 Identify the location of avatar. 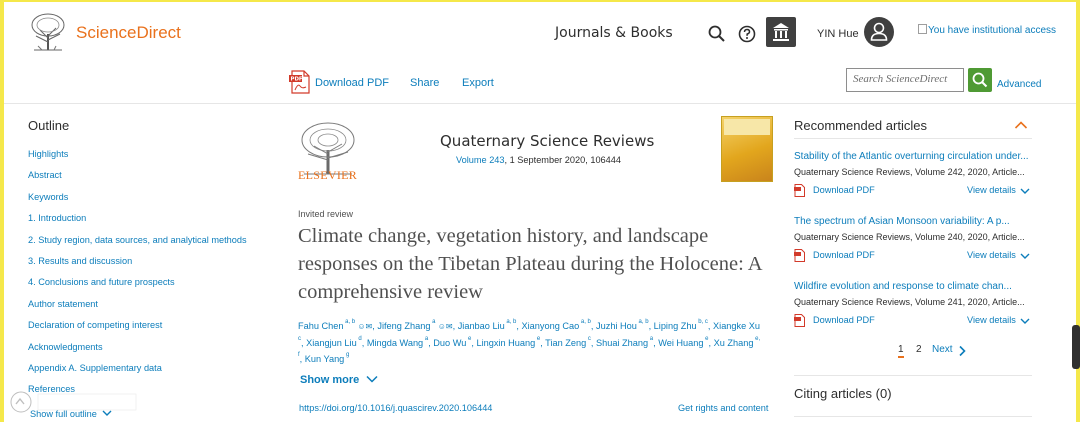
(879, 32).